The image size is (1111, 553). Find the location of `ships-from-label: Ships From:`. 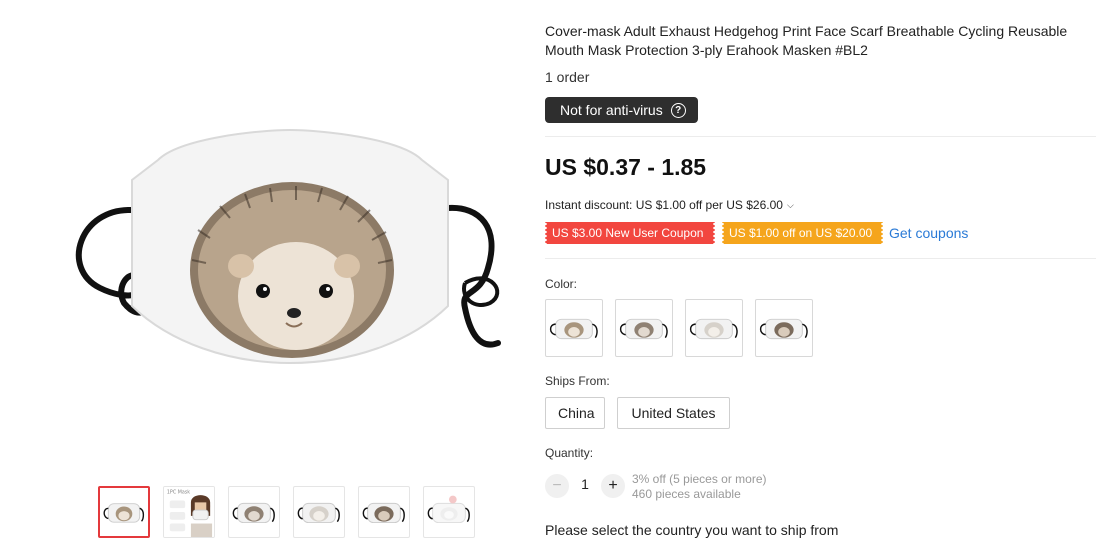

ships-from-label: Ships From: is located at coordinates (577, 381).